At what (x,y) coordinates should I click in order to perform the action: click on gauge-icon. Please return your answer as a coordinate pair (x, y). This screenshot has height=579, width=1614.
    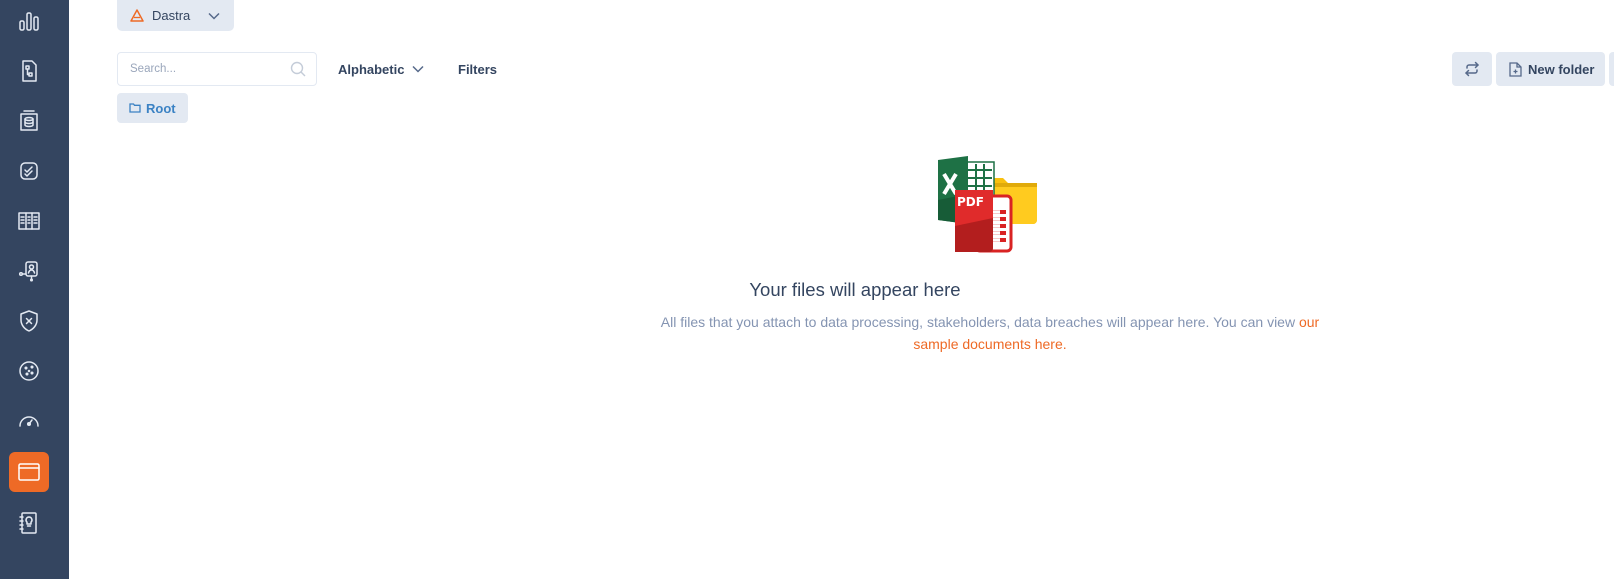
    Looking at the image, I should click on (29, 421).